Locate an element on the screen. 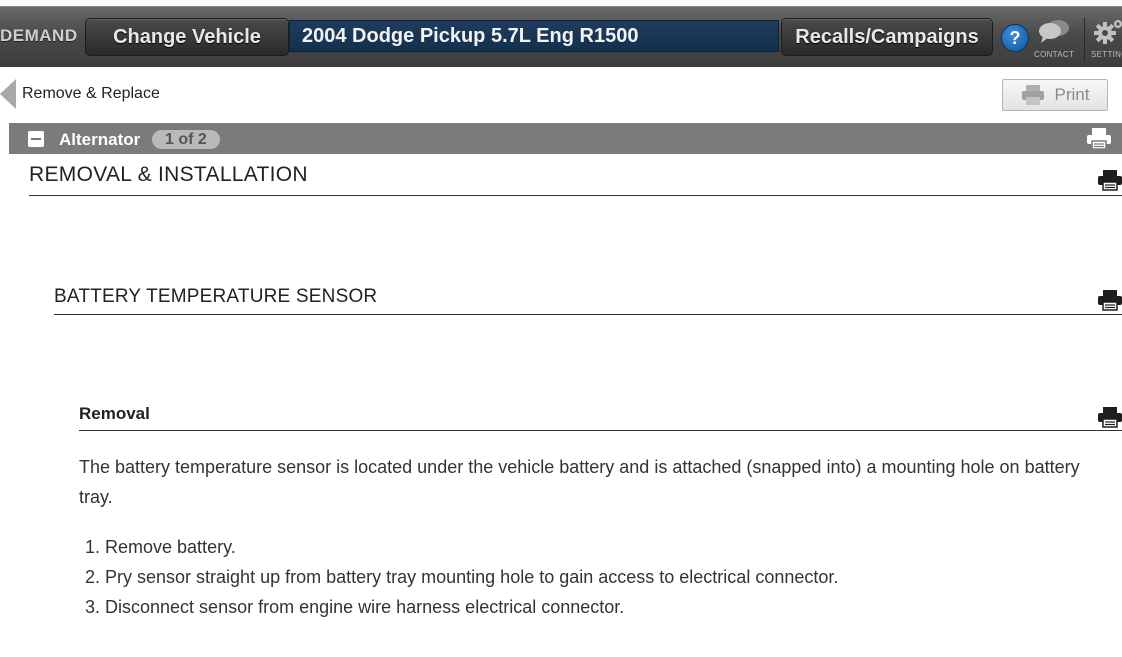 The width and height of the screenshot is (1122, 657). section-title: Alternator is located at coordinates (100, 139).